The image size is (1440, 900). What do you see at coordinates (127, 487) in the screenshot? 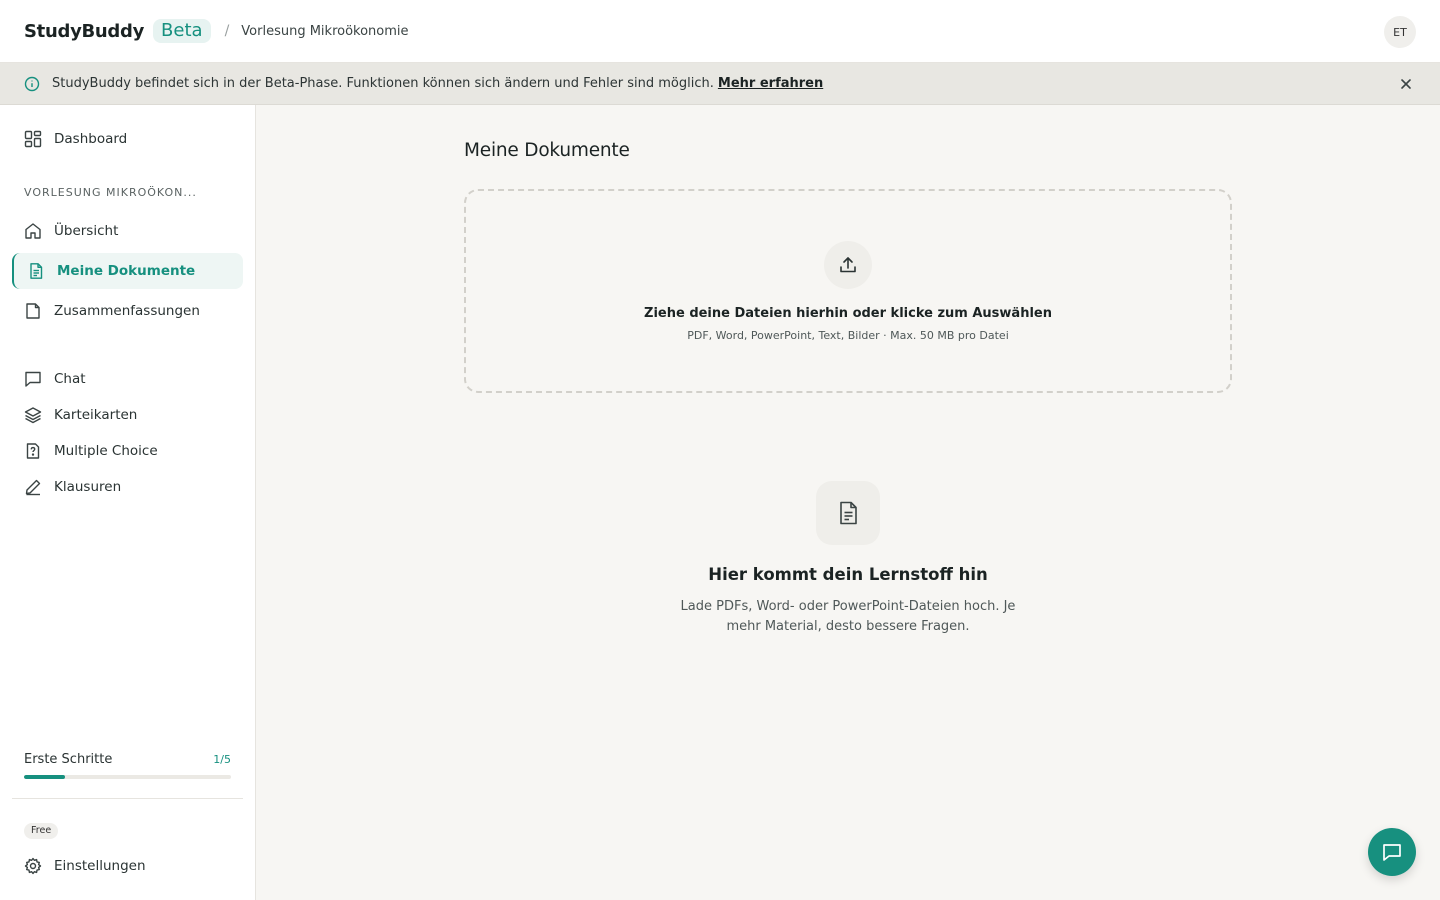
I see `sidebar-item-exams: Klausuren` at bounding box center [127, 487].